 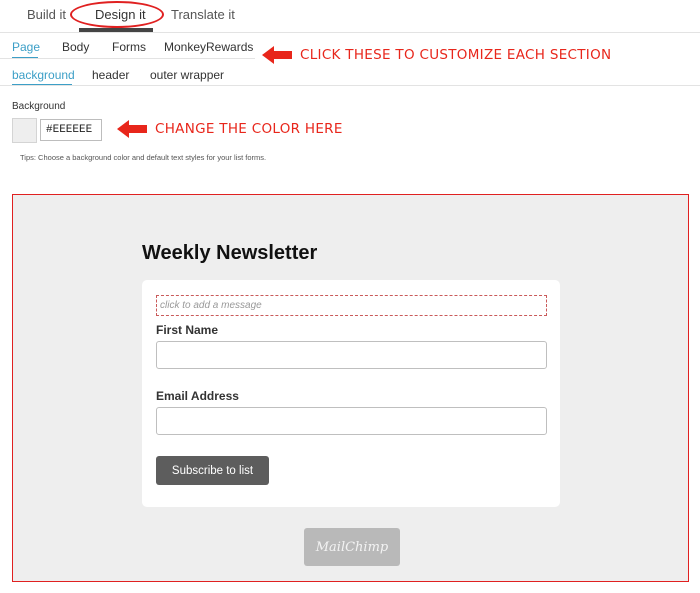 What do you see at coordinates (350, 32) in the screenshot?
I see `top-divider` at bounding box center [350, 32].